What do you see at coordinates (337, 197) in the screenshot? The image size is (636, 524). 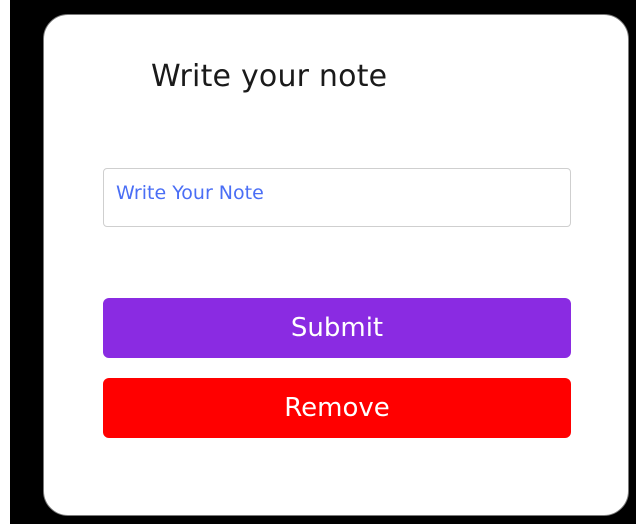 I see `note-input` at bounding box center [337, 197].